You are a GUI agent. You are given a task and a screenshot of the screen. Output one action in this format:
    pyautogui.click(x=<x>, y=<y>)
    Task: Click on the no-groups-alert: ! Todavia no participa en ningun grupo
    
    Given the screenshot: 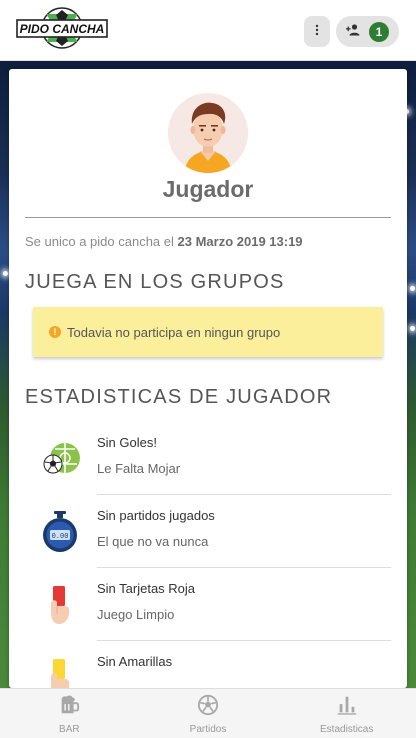 What is the action you would take?
    pyautogui.click(x=208, y=332)
    